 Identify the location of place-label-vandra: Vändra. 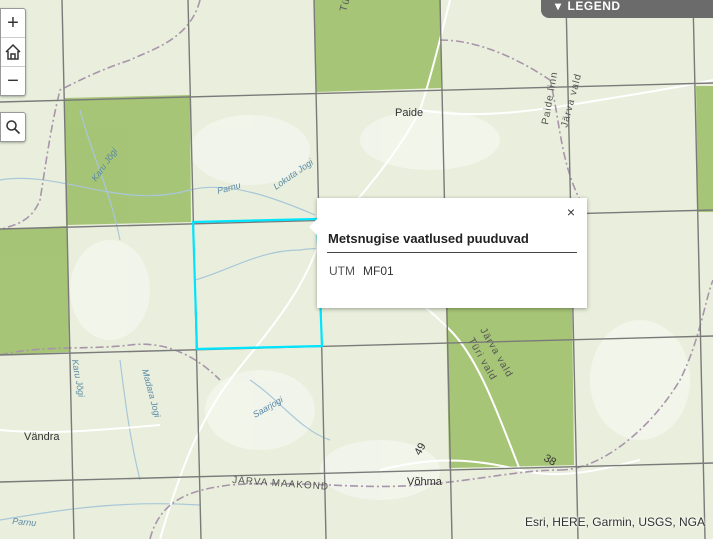
(42, 437).